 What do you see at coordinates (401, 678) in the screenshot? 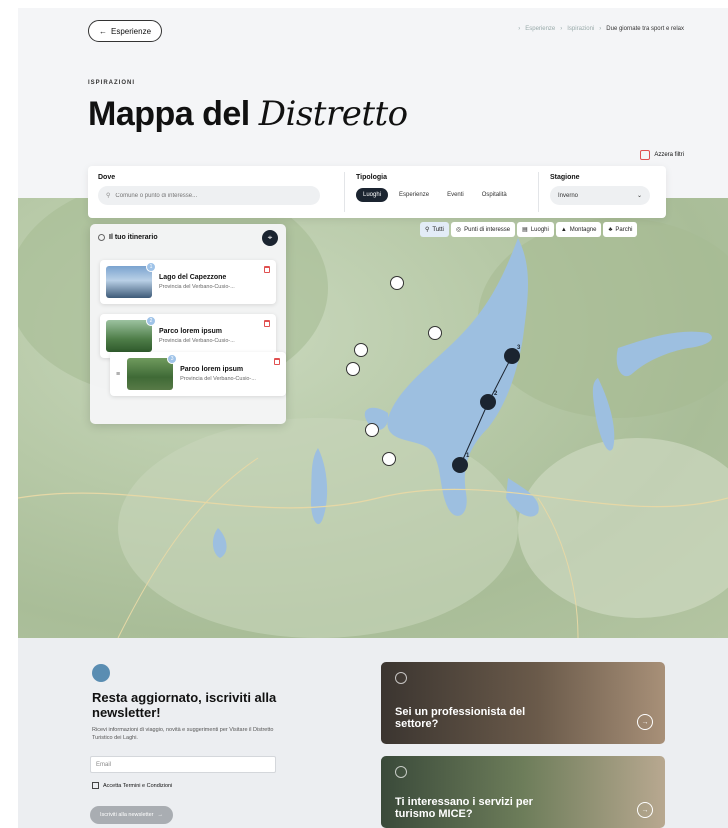
I see `briefcase-icon` at bounding box center [401, 678].